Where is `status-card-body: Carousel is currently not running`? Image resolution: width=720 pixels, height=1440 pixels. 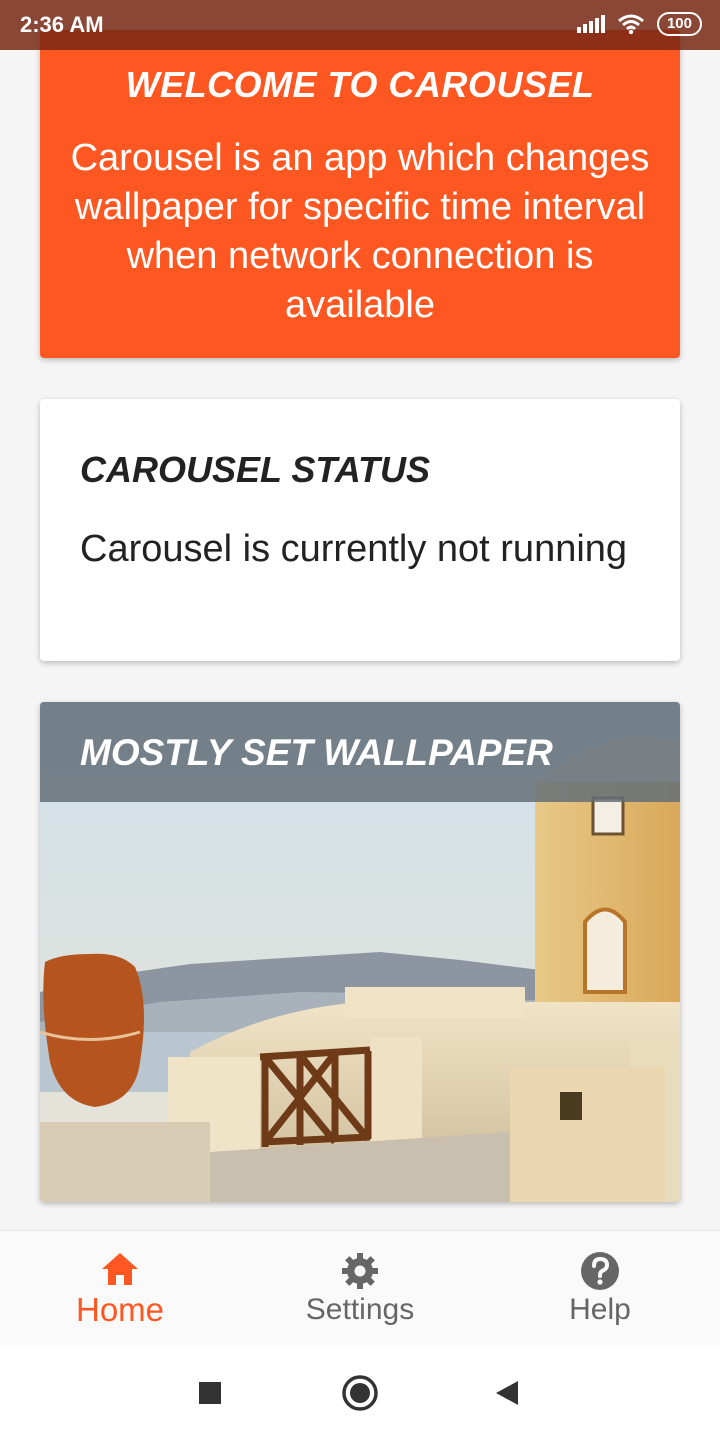 status-card-body: Carousel is currently not running is located at coordinates (354, 549).